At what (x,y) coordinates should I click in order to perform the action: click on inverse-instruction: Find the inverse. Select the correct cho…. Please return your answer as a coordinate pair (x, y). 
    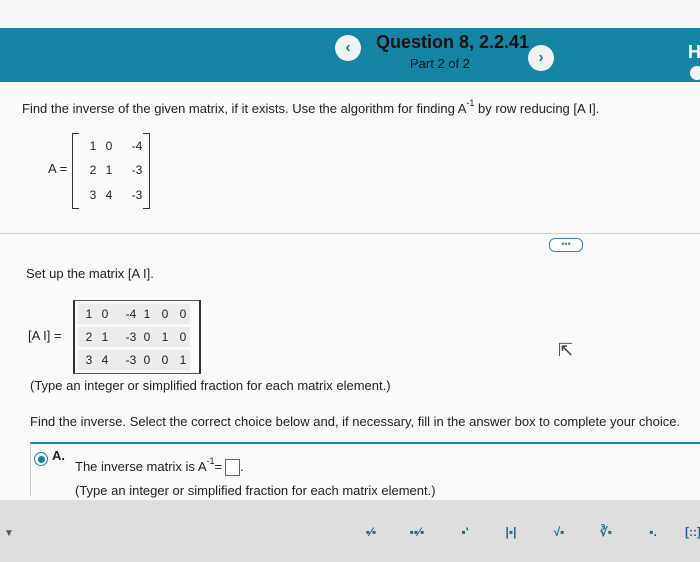
    Looking at the image, I should click on (355, 421).